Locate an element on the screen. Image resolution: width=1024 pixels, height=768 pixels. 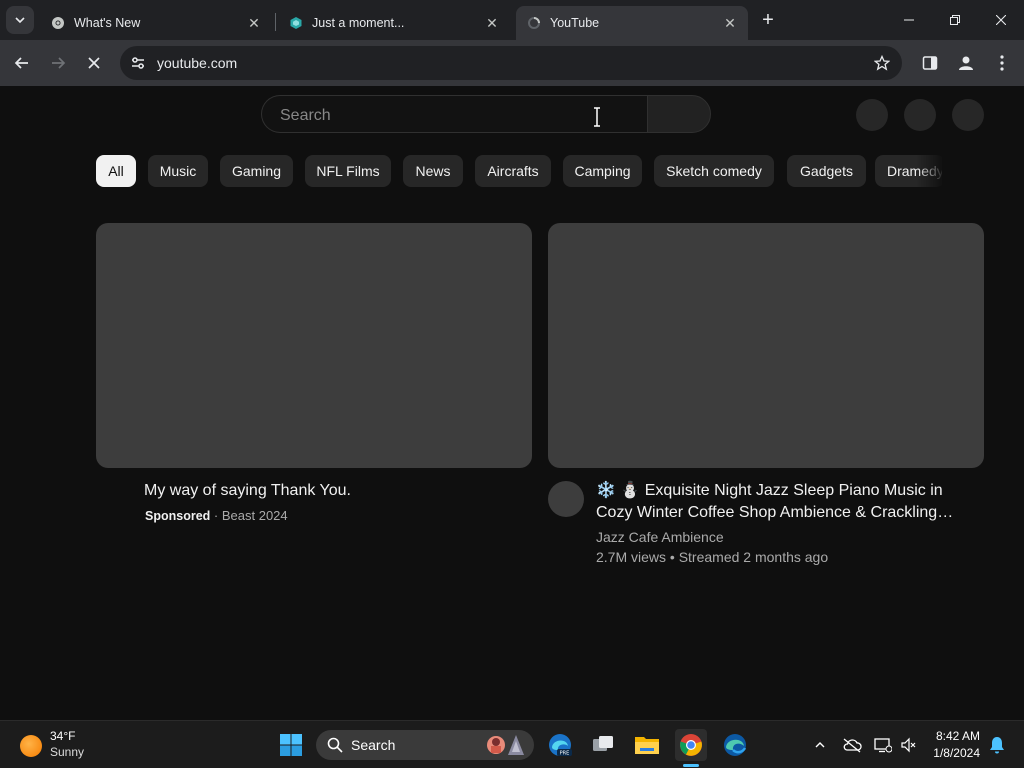
clock-date: 1/8/2024 is located at coordinates (956, 753).